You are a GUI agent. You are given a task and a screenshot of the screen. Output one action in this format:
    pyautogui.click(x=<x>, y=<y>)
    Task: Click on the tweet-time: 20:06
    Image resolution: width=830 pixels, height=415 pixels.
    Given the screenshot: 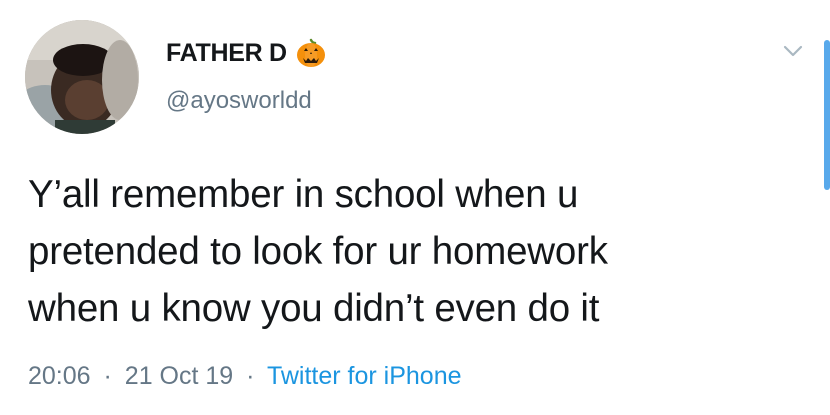 What is the action you would take?
    pyautogui.click(x=59, y=376)
    